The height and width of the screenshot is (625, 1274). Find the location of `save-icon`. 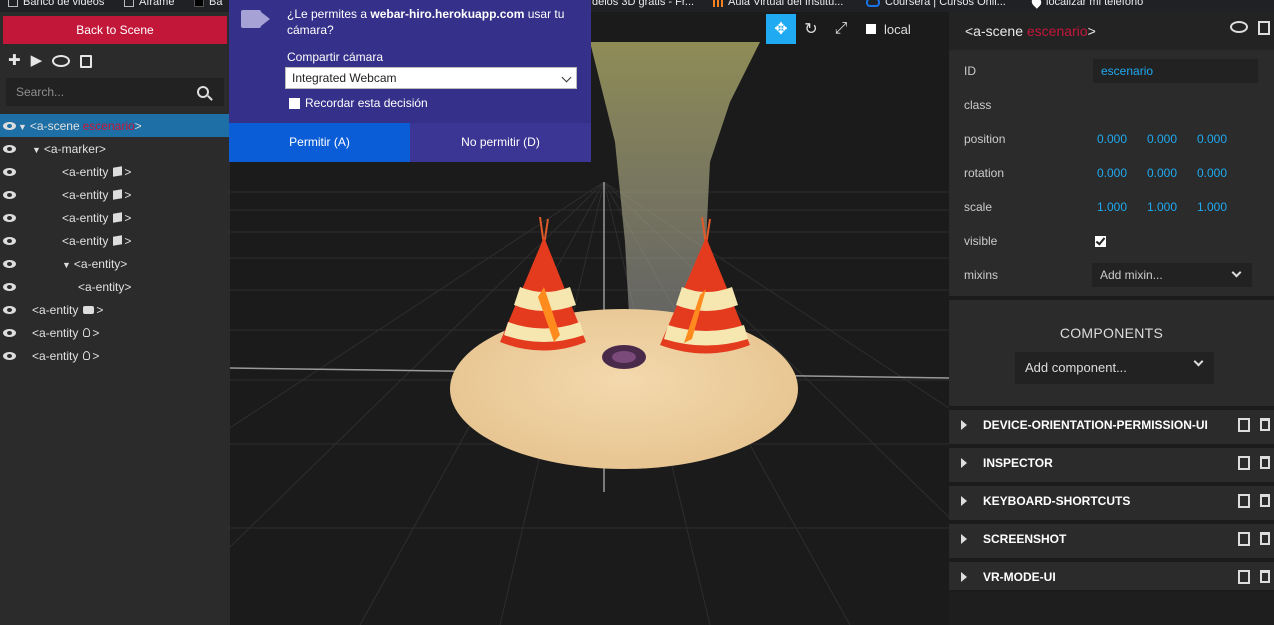

save-icon is located at coordinates (86, 61).